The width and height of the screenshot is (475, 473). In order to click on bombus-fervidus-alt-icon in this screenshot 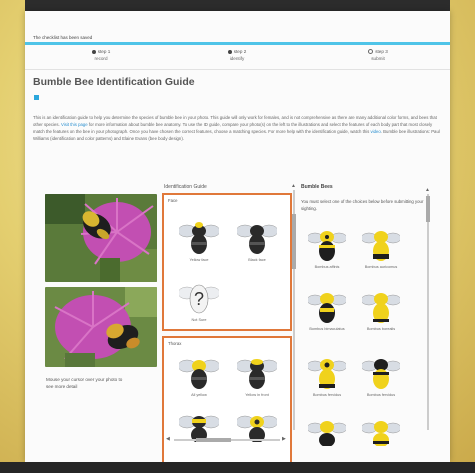, I will do `click(381, 374)`.